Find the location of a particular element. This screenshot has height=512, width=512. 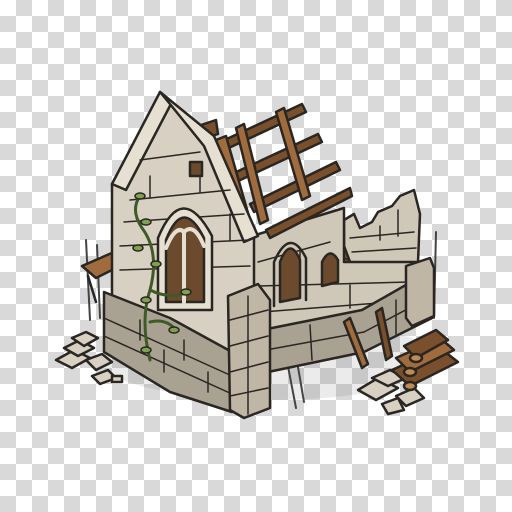

gable-small-window is located at coordinates (196, 169).